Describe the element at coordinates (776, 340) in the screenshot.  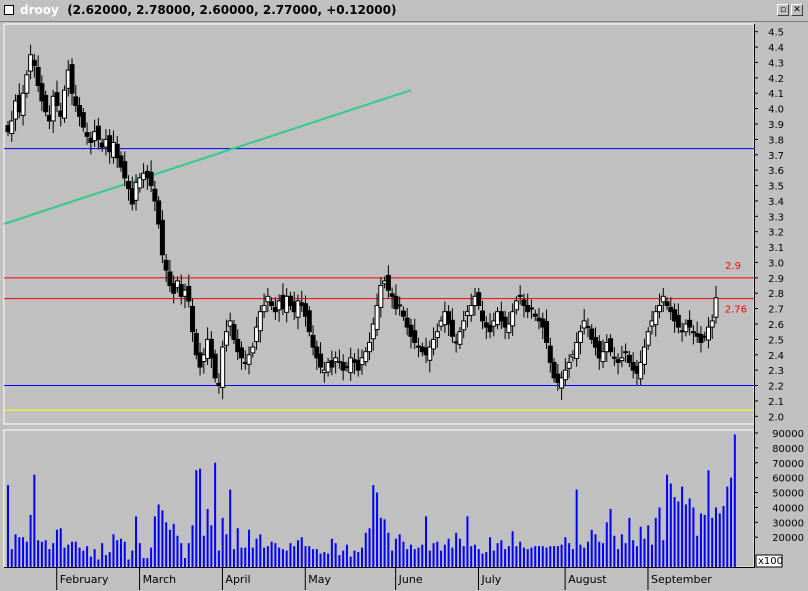
I see `price-tick-label: 2.5` at that location.